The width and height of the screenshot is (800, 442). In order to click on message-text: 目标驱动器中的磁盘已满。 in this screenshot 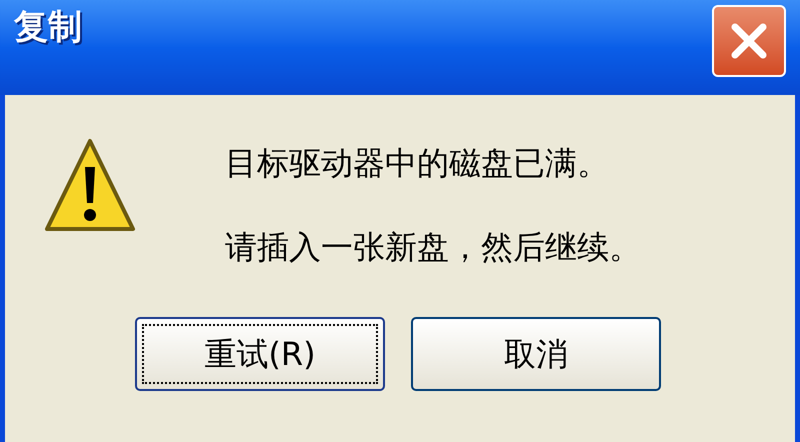, I will do `click(417, 163)`.